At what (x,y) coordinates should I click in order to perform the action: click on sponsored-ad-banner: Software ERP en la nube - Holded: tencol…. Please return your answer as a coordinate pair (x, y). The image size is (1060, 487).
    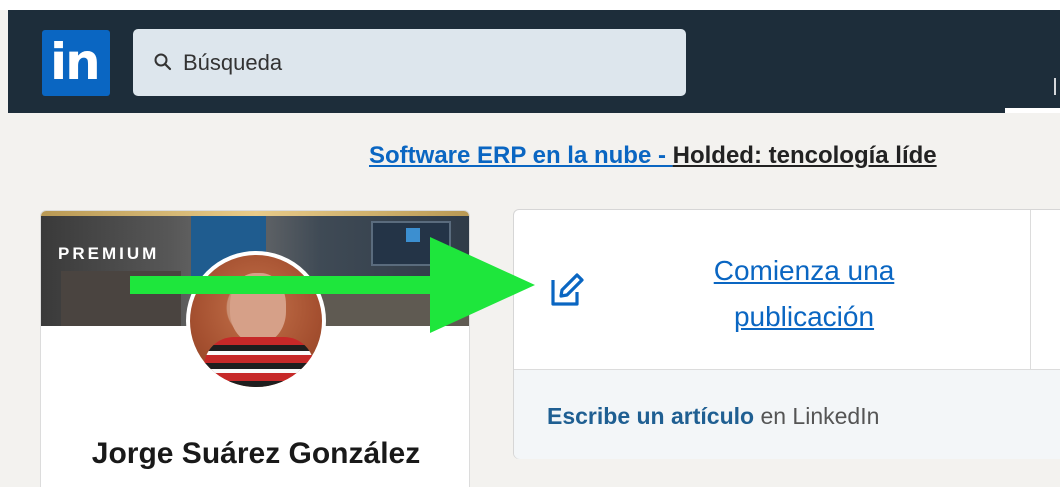
    Looking at the image, I should click on (653, 156).